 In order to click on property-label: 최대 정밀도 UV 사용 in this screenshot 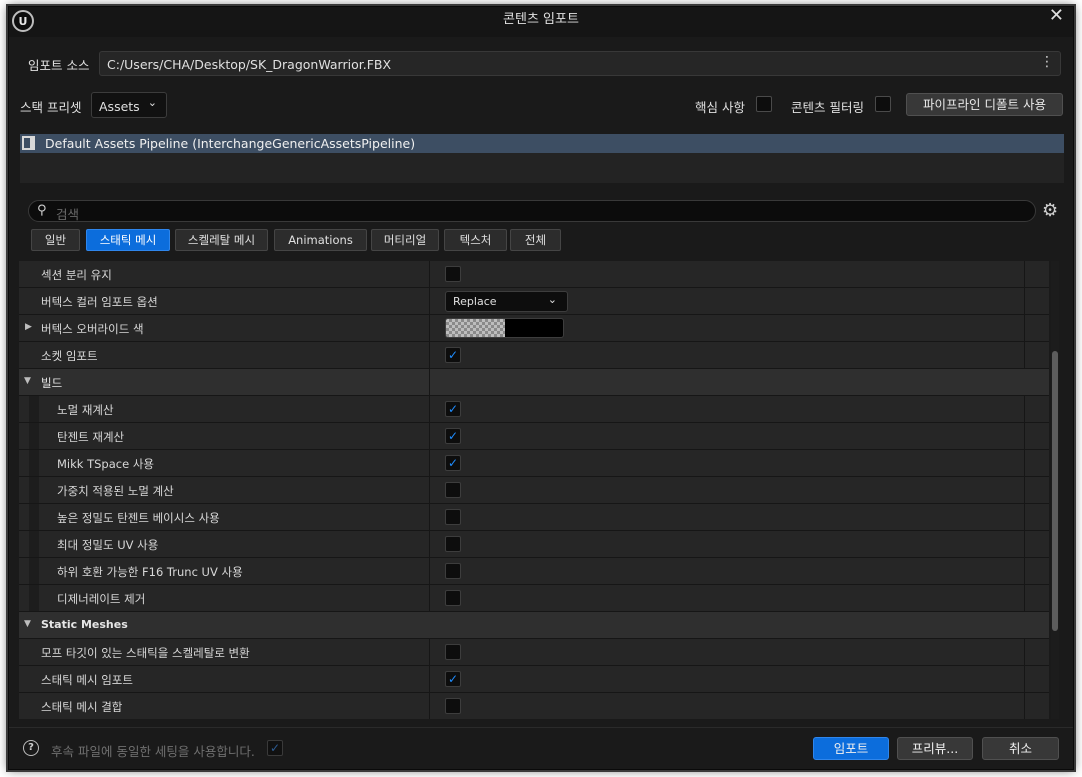, I will do `click(108, 545)`.